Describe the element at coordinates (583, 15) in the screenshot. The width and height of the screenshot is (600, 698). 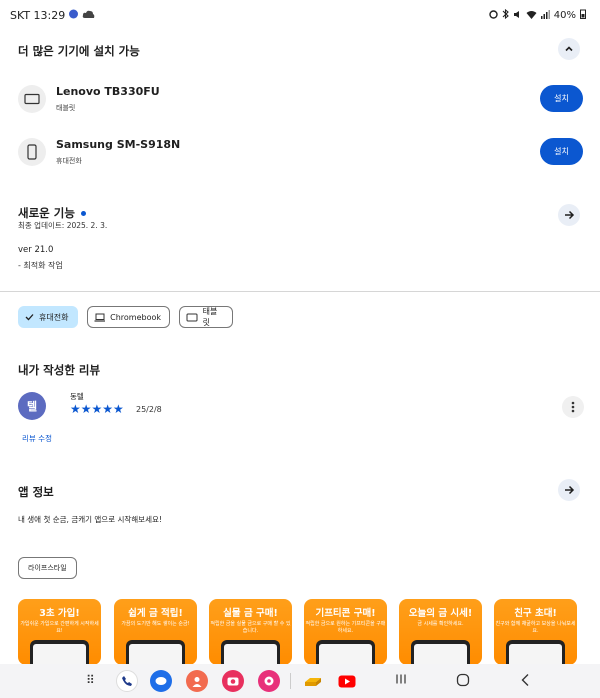
I see `battery-icon` at that location.